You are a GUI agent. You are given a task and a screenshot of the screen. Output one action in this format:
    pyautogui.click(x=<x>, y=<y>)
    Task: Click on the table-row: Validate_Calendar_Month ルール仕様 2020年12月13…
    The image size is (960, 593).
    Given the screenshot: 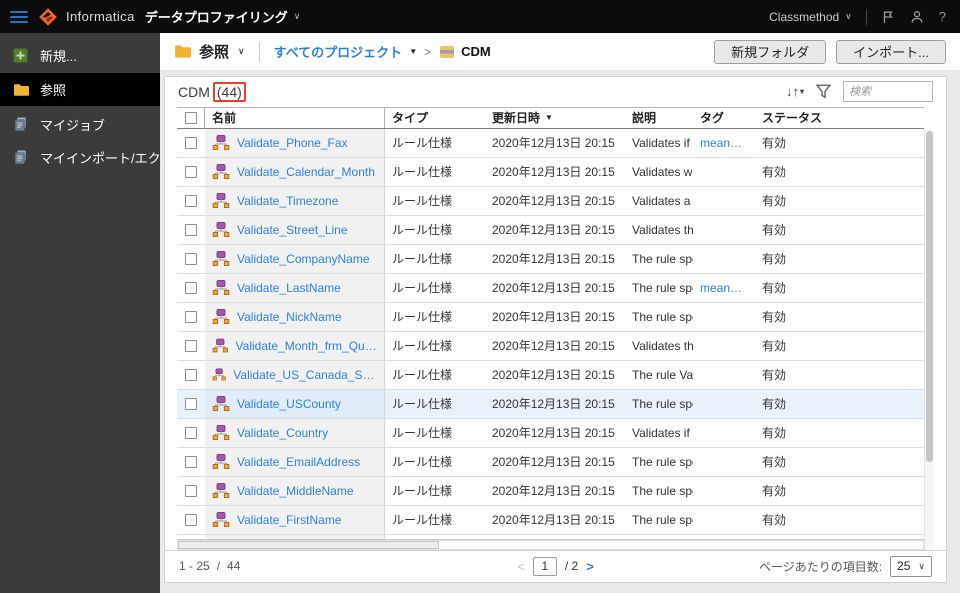 What is the action you would take?
    pyautogui.click(x=550, y=172)
    